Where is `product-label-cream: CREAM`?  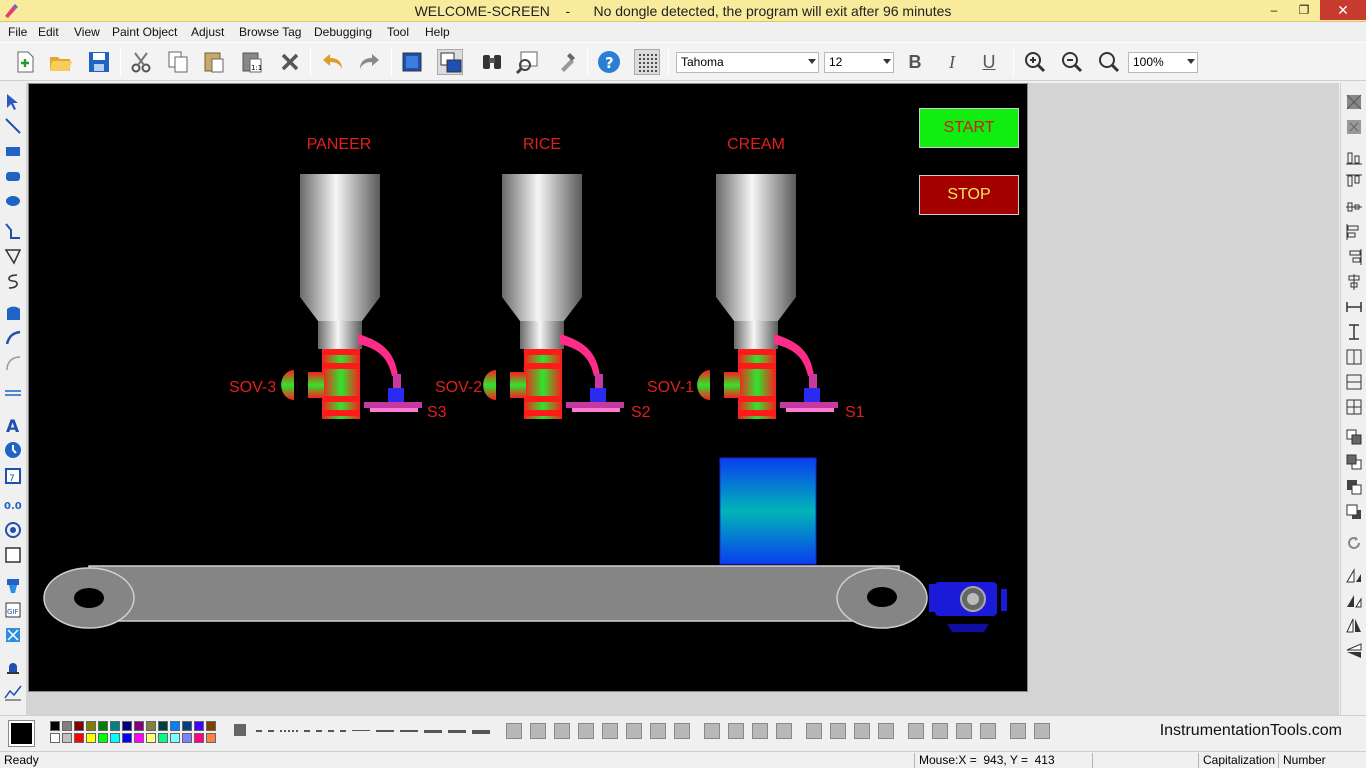
product-label-cream: CREAM is located at coordinates (756, 144).